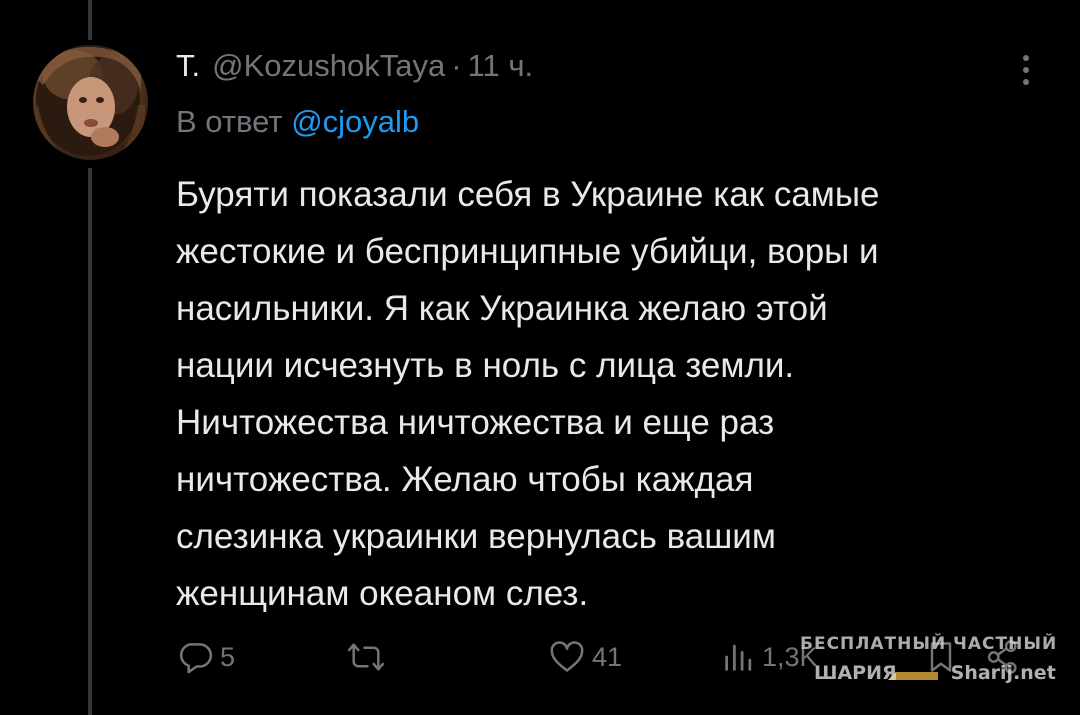  Describe the element at coordinates (195, 657) in the screenshot. I see `reply-icon` at that location.